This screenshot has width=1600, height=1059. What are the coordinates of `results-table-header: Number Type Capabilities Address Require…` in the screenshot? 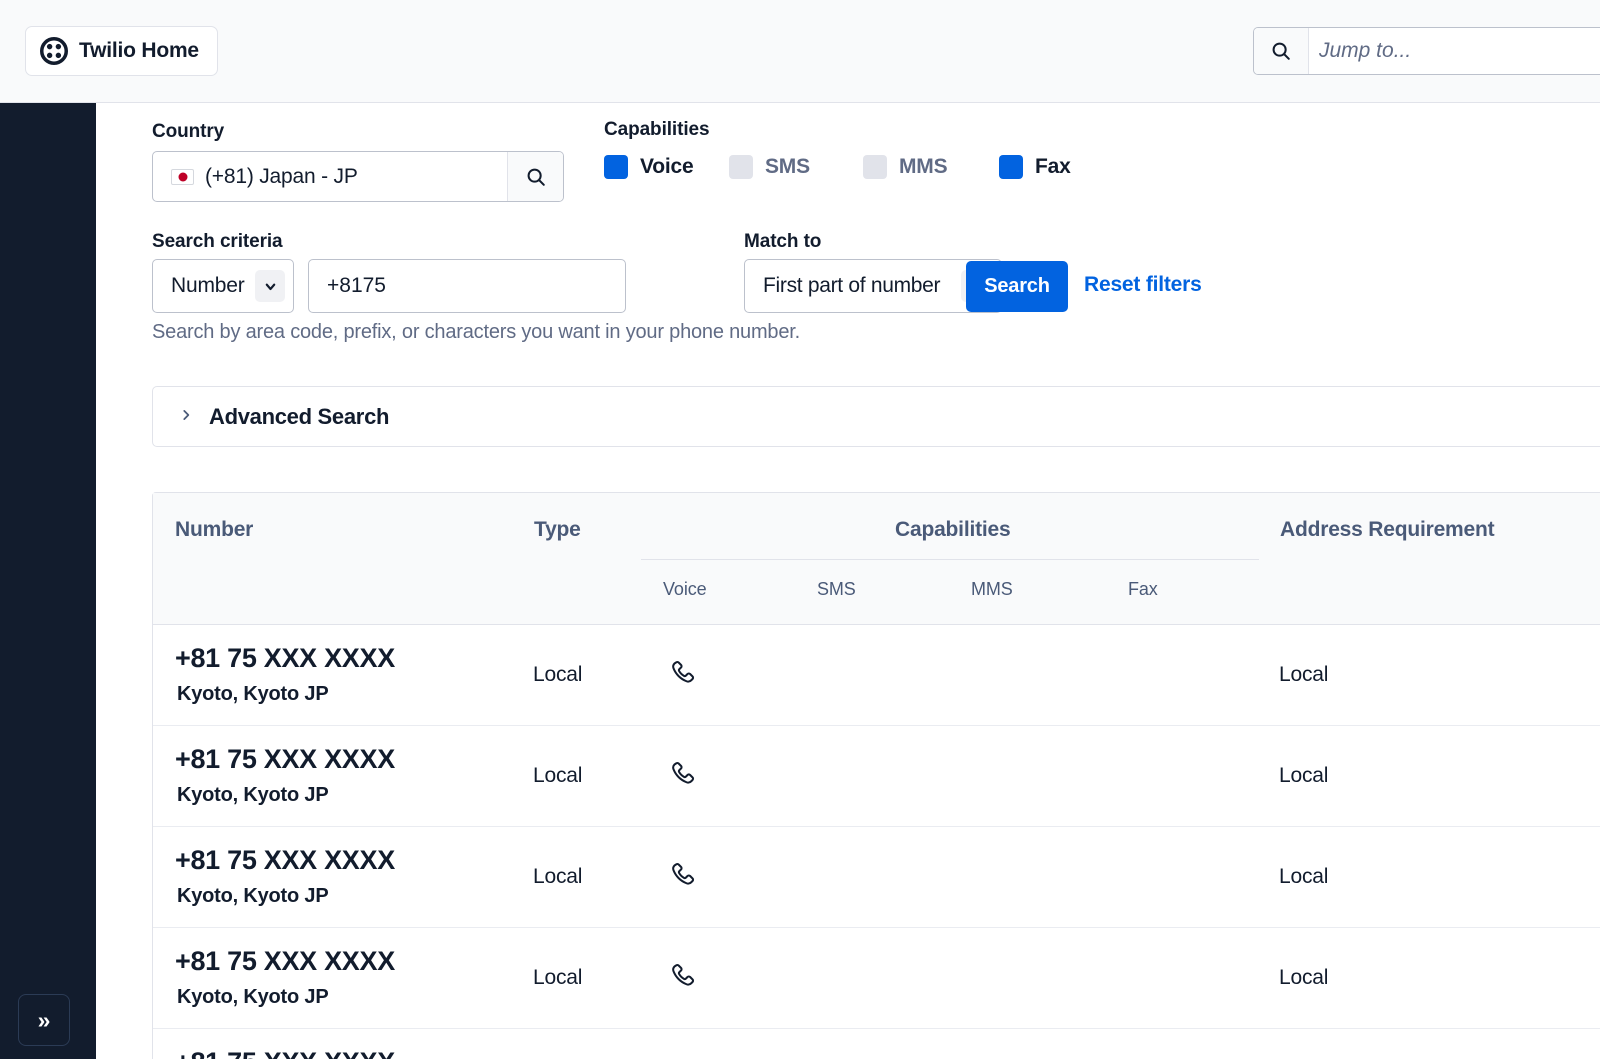 It's located at (876, 559).